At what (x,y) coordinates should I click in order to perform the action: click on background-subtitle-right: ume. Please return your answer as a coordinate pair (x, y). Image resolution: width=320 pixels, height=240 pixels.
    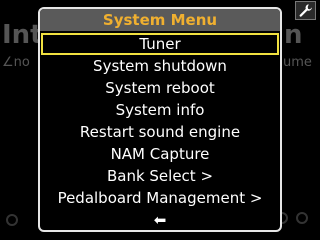
    Looking at the image, I should click on (297, 62).